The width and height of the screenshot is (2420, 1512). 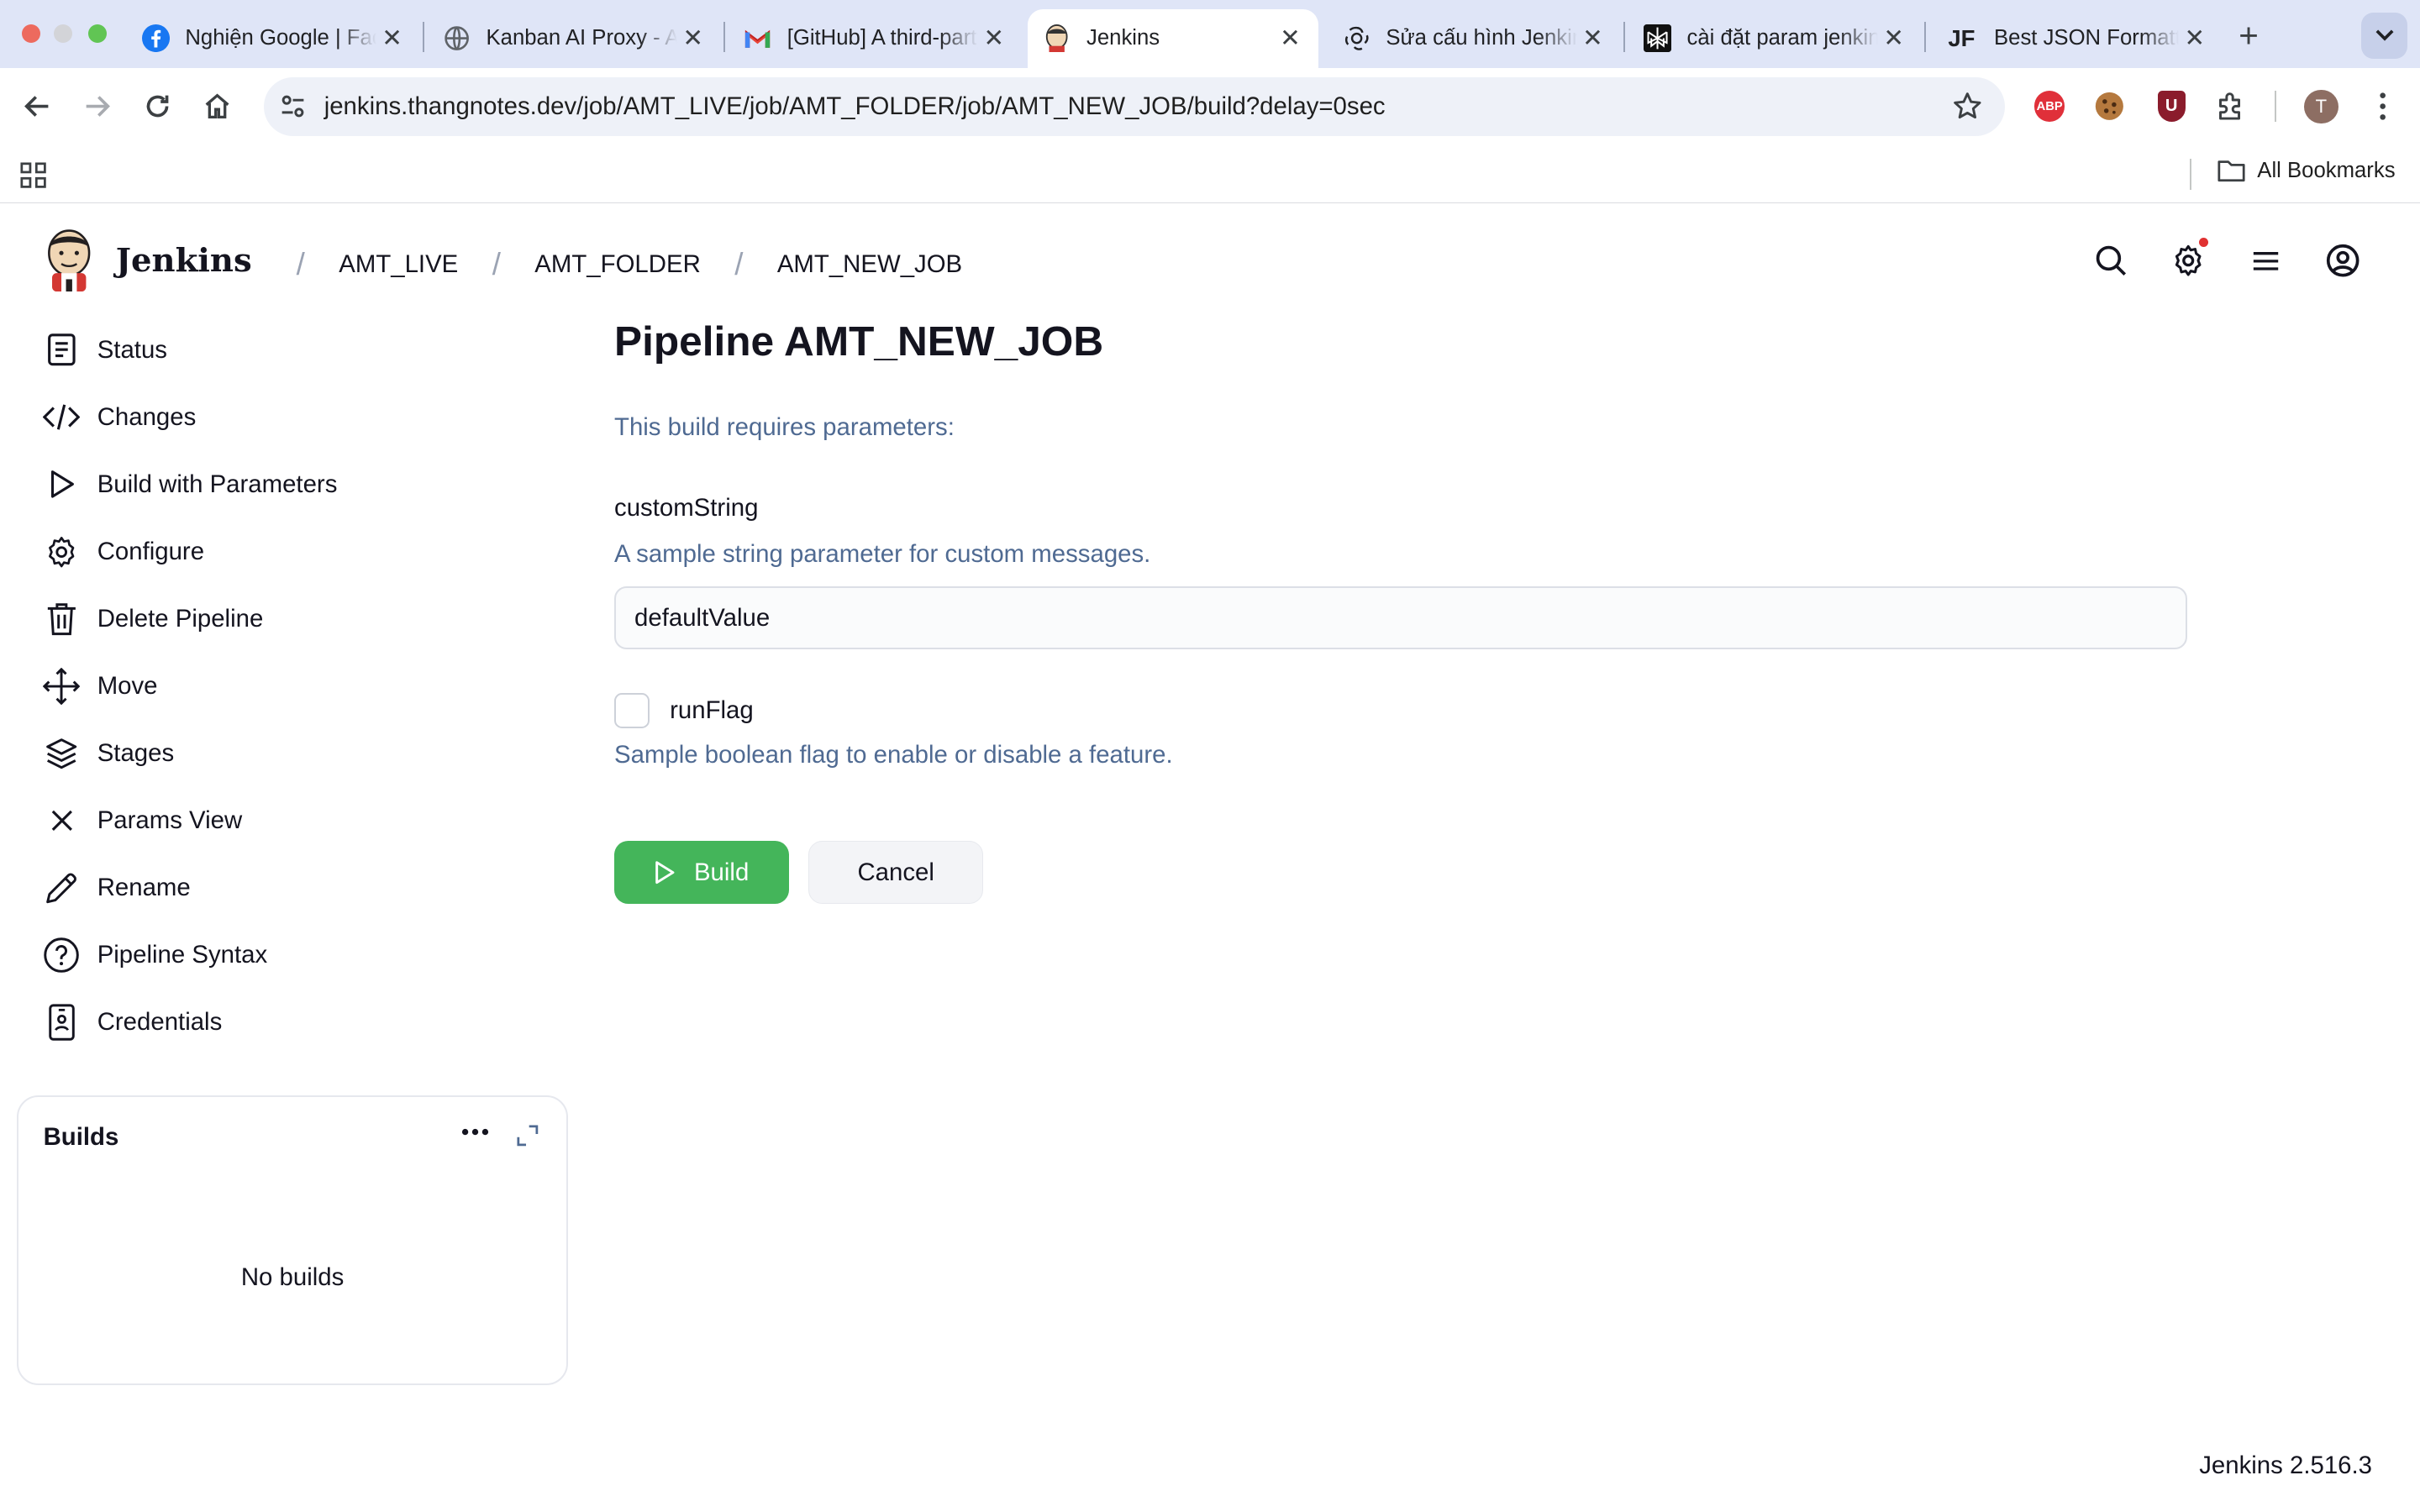 What do you see at coordinates (617, 264) in the screenshot?
I see `breadcrumb-item: AMT_FOLDER` at bounding box center [617, 264].